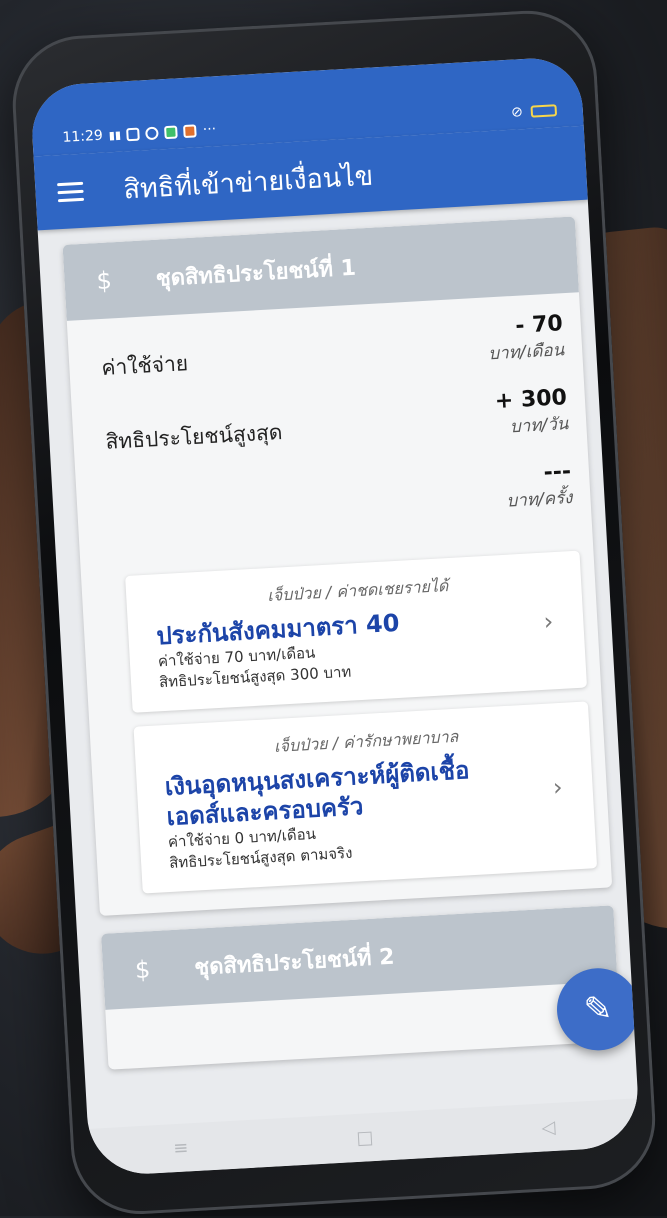  What do you see at coordinates (517, 112) in the screenshot?
I see `mute-icon: ⊘` at bounding box center [517, 112].